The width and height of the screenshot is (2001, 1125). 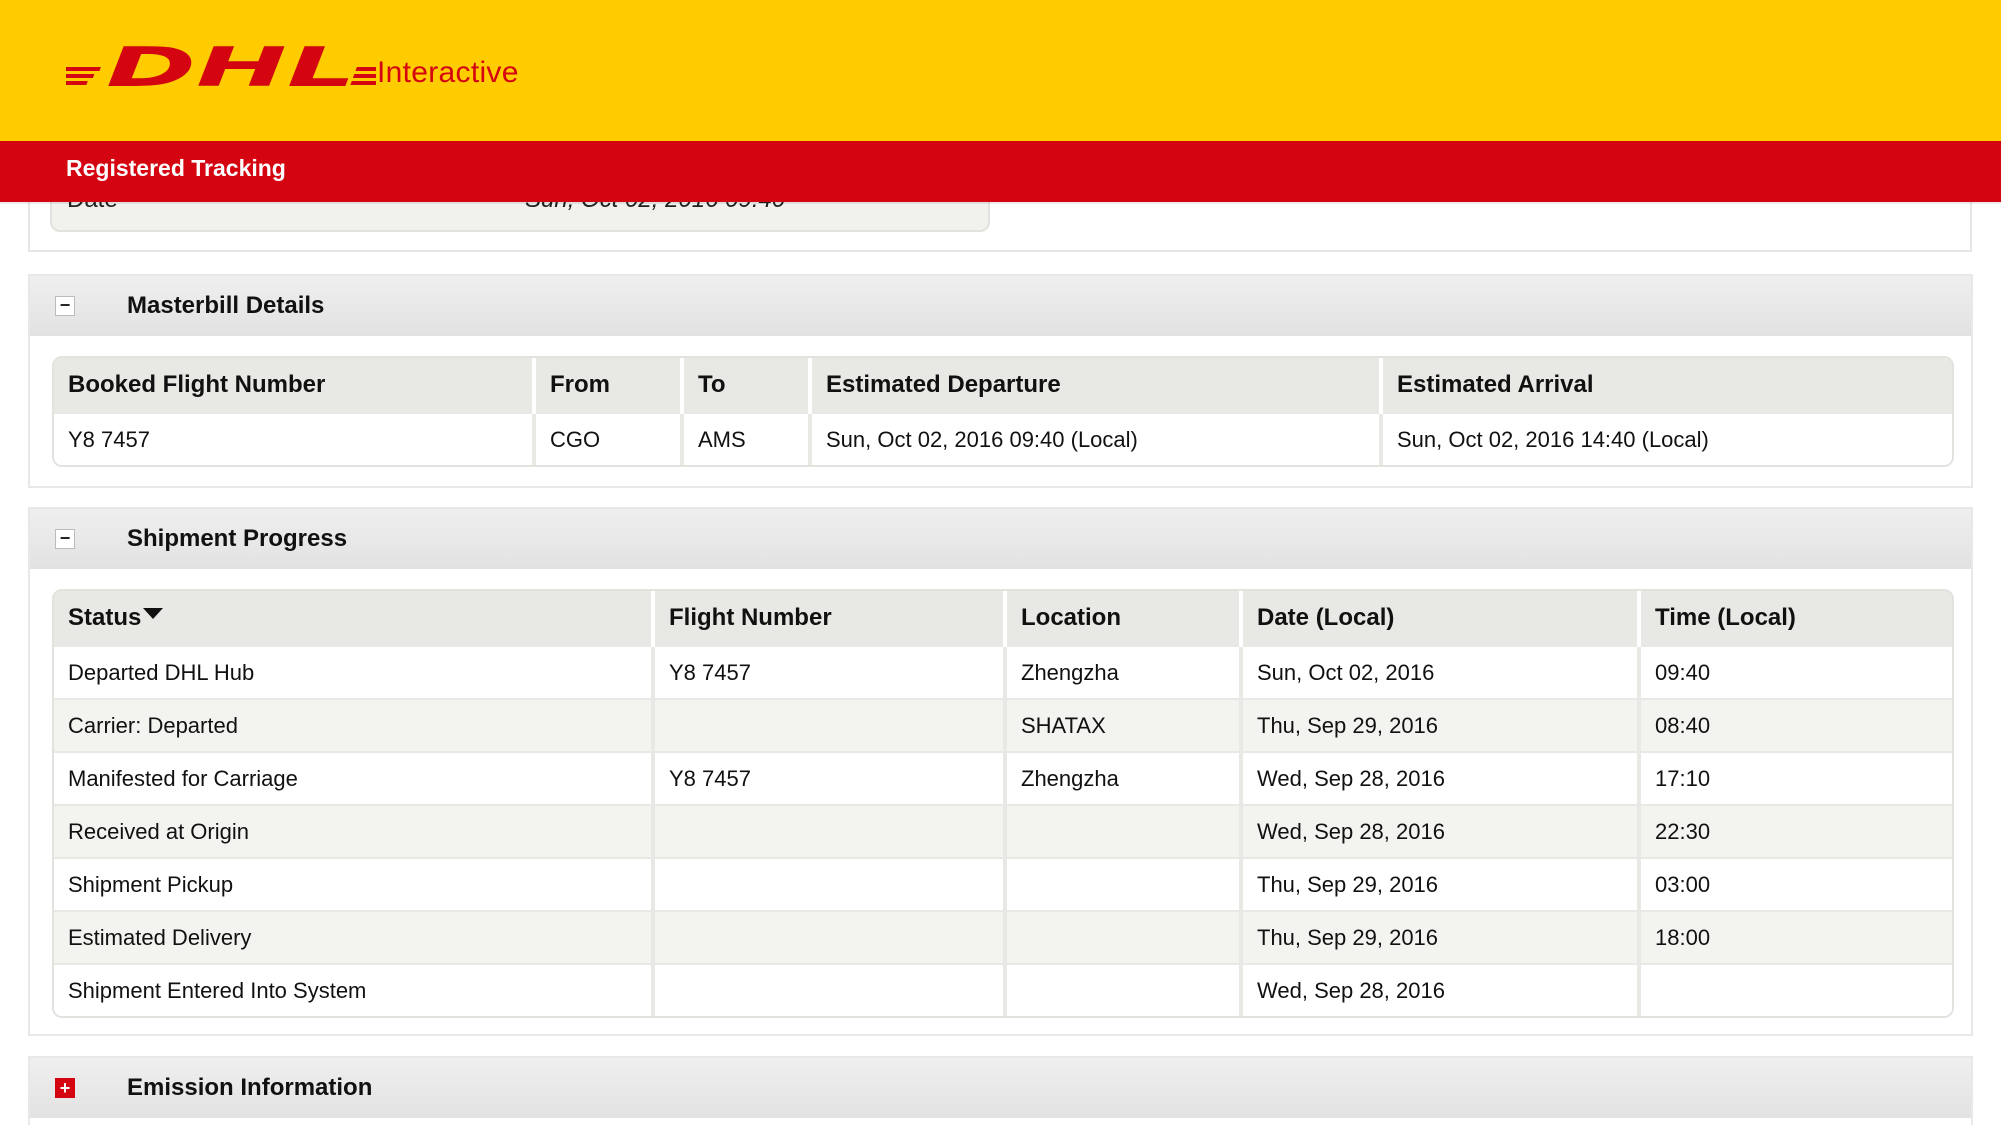 What do you see at coordinates (354, 725) in the screenshot?
I see `status-cell: Carrier: Departed` at bounding box center [354, 725].